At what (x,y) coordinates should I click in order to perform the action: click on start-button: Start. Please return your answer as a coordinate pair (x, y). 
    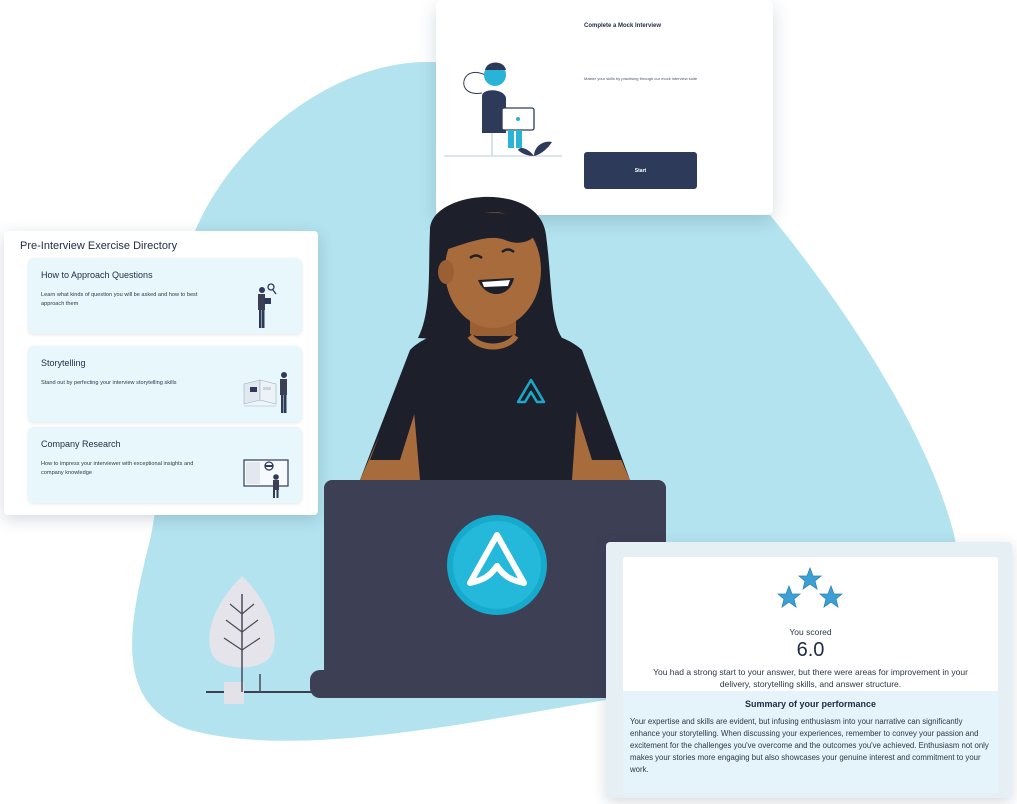
    Looking at the image, I should click on (640, 170).